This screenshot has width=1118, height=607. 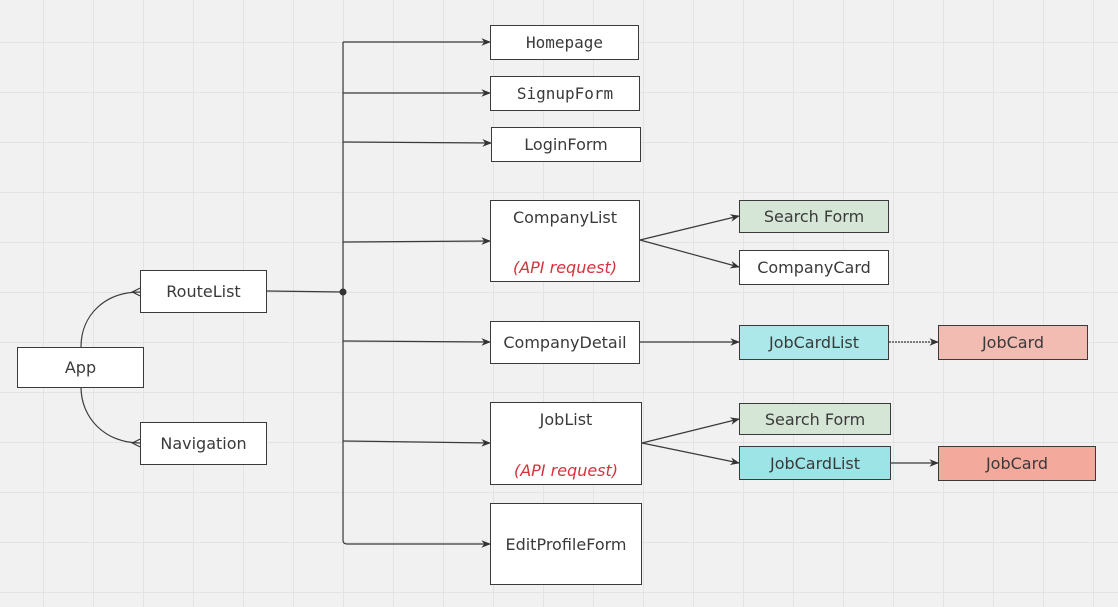 What do you see at coordinates (689, 227) in the screenshot?
I see `edge-companylist-searchform` at bounding box center [689, 227].